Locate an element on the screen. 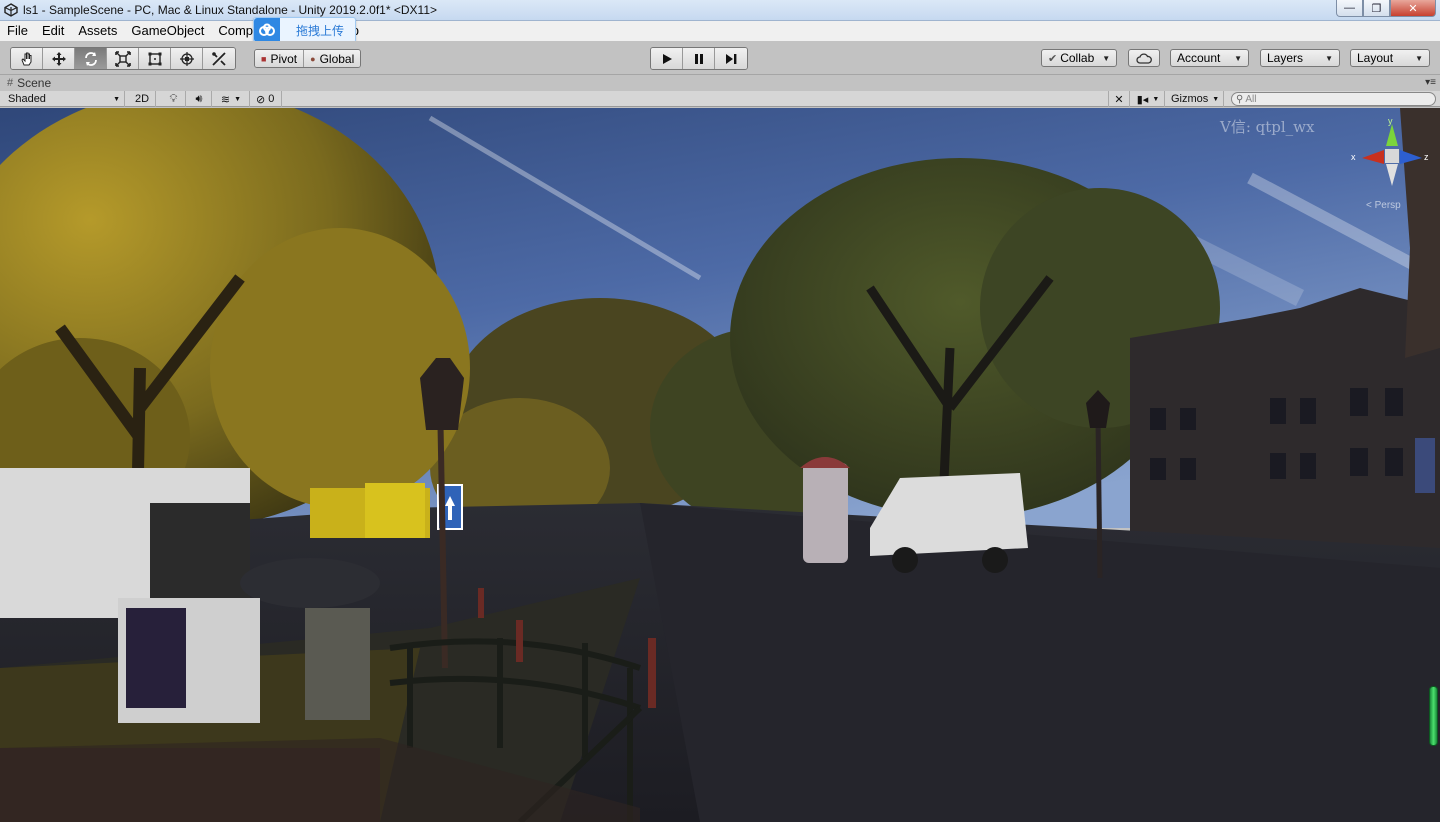  pause-button is located at coordinates (699, 58).